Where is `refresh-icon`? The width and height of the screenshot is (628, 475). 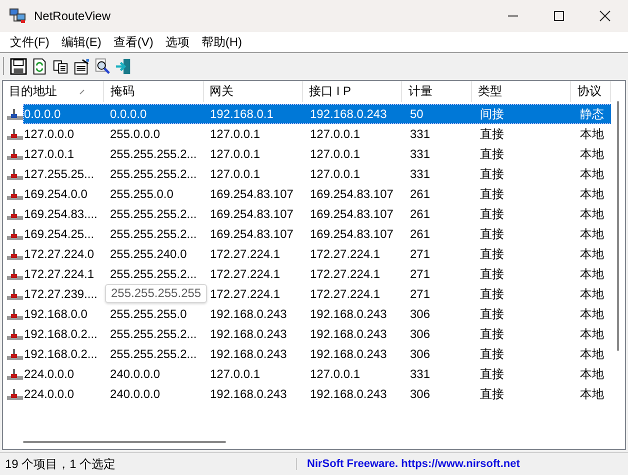
refresh-icon is located at coordinates (39, 66).